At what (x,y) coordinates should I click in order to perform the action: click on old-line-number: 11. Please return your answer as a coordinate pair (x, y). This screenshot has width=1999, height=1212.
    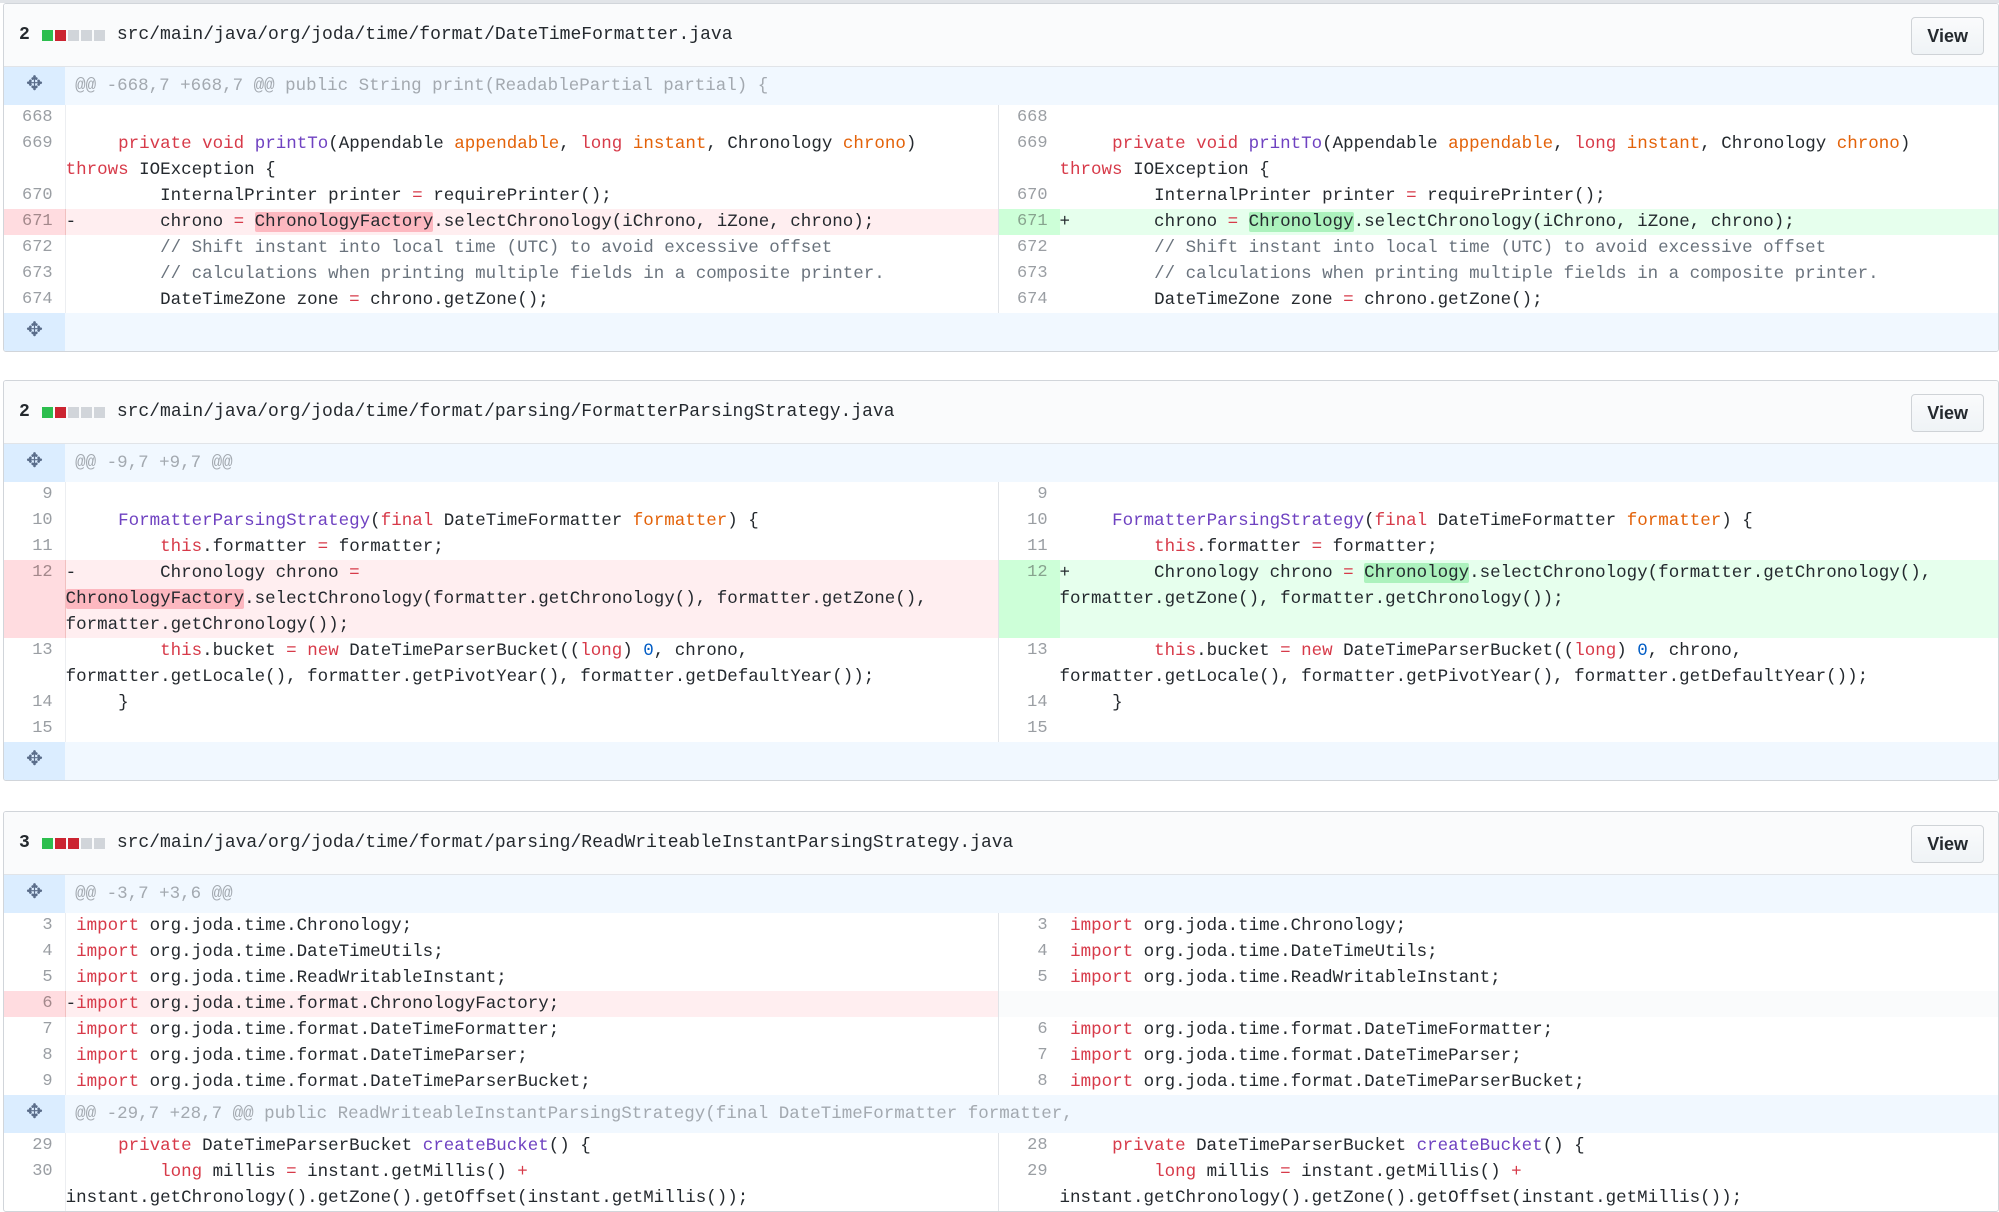
    Looking at the image, I should click on (35, 547).